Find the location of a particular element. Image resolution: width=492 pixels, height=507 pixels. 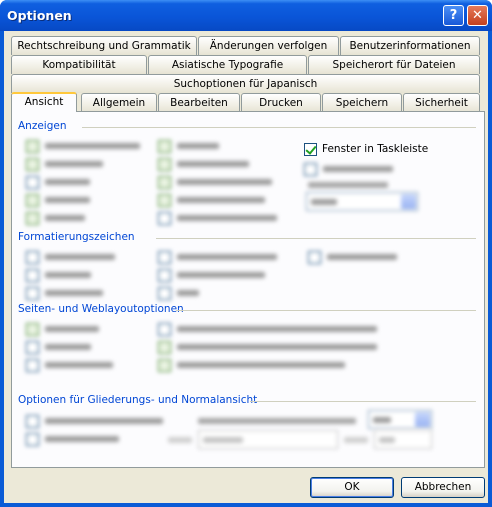

tab-speichern: Speichern is located at coordinates (362, 102).